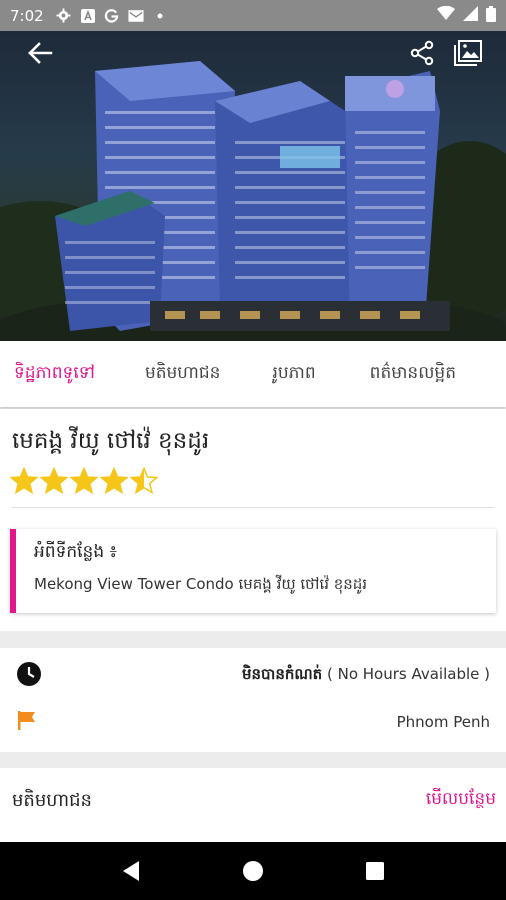 The height and width of the screenshot is (900, 506). Describe the element at coordinates (408, 674) in the screenshot. I see `hours-note: ( No Hours Available )` at that location.